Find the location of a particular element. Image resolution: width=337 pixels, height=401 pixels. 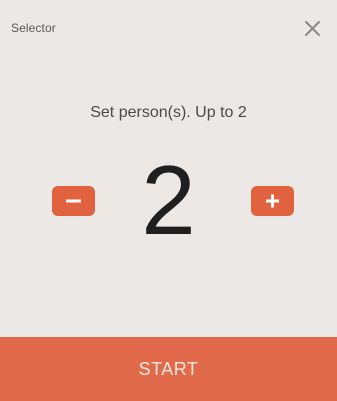

dialog-title: Selector is located at coordinates (33, 28).